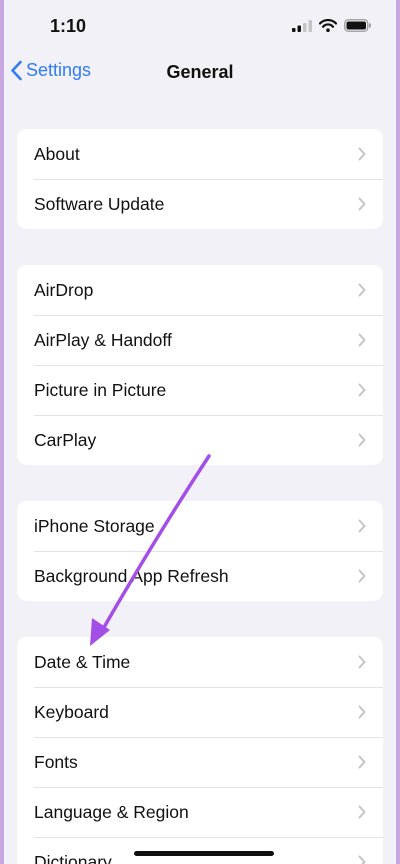  I want to click on row-label: Fonts, so click(56, 761).